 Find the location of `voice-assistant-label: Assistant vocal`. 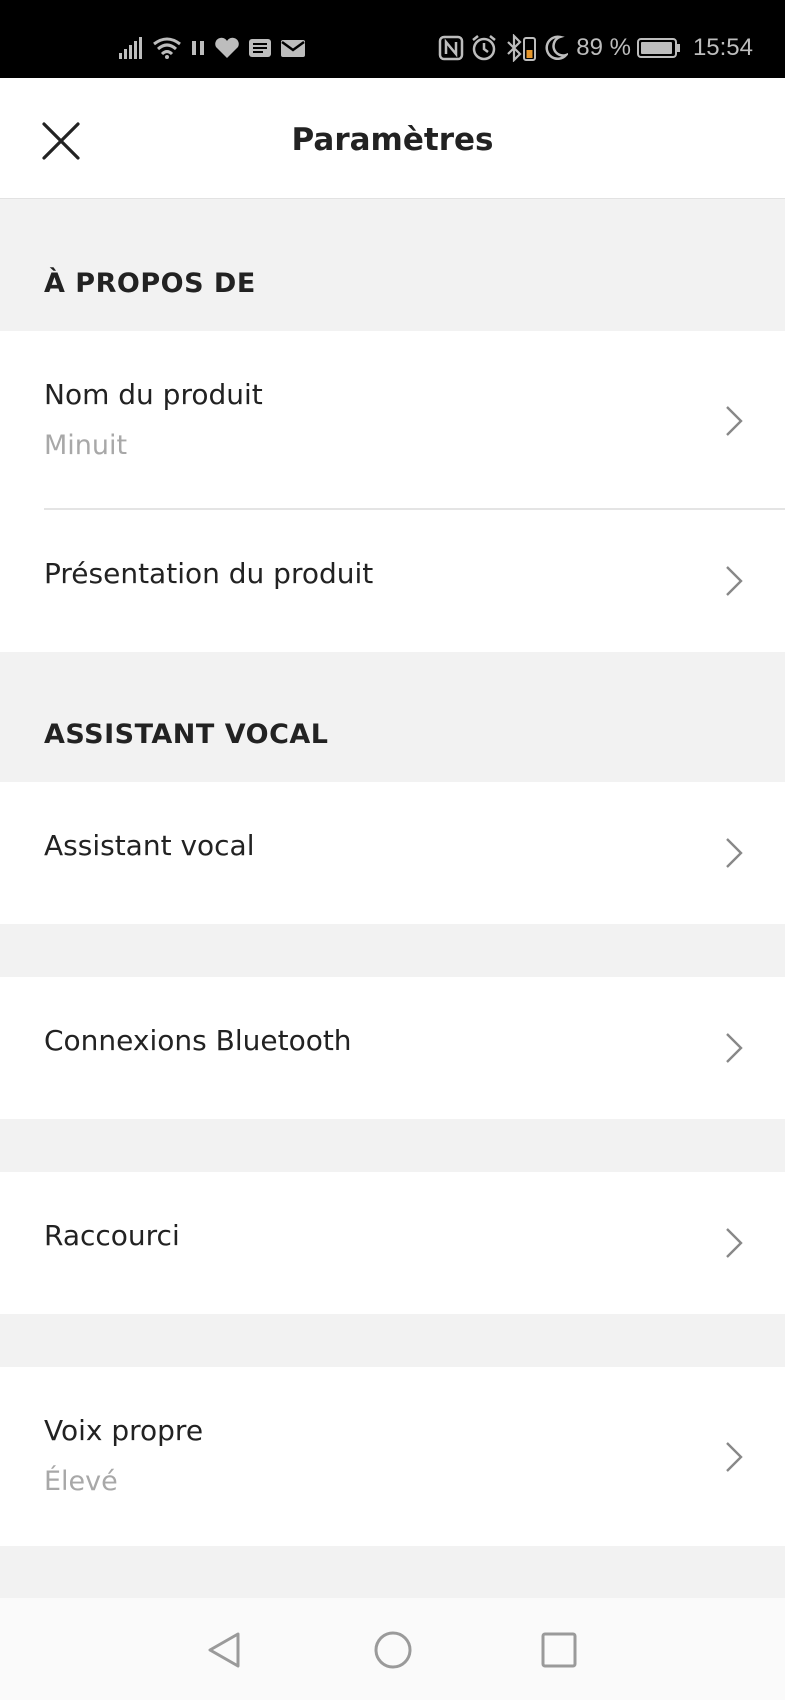

voice-assistant-label: Assistant vocal is located at coordinates (149, 845).